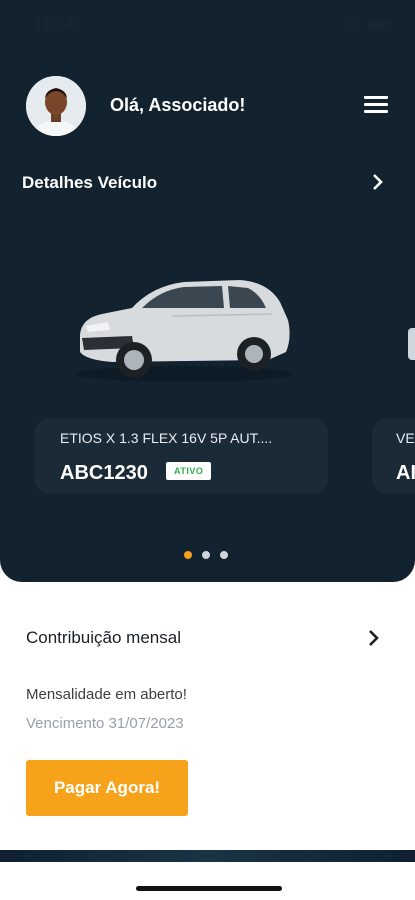  What do you see at coordinates (56, 106) in the screenshot?
I see `avatar` at bounding box center [56, 106].